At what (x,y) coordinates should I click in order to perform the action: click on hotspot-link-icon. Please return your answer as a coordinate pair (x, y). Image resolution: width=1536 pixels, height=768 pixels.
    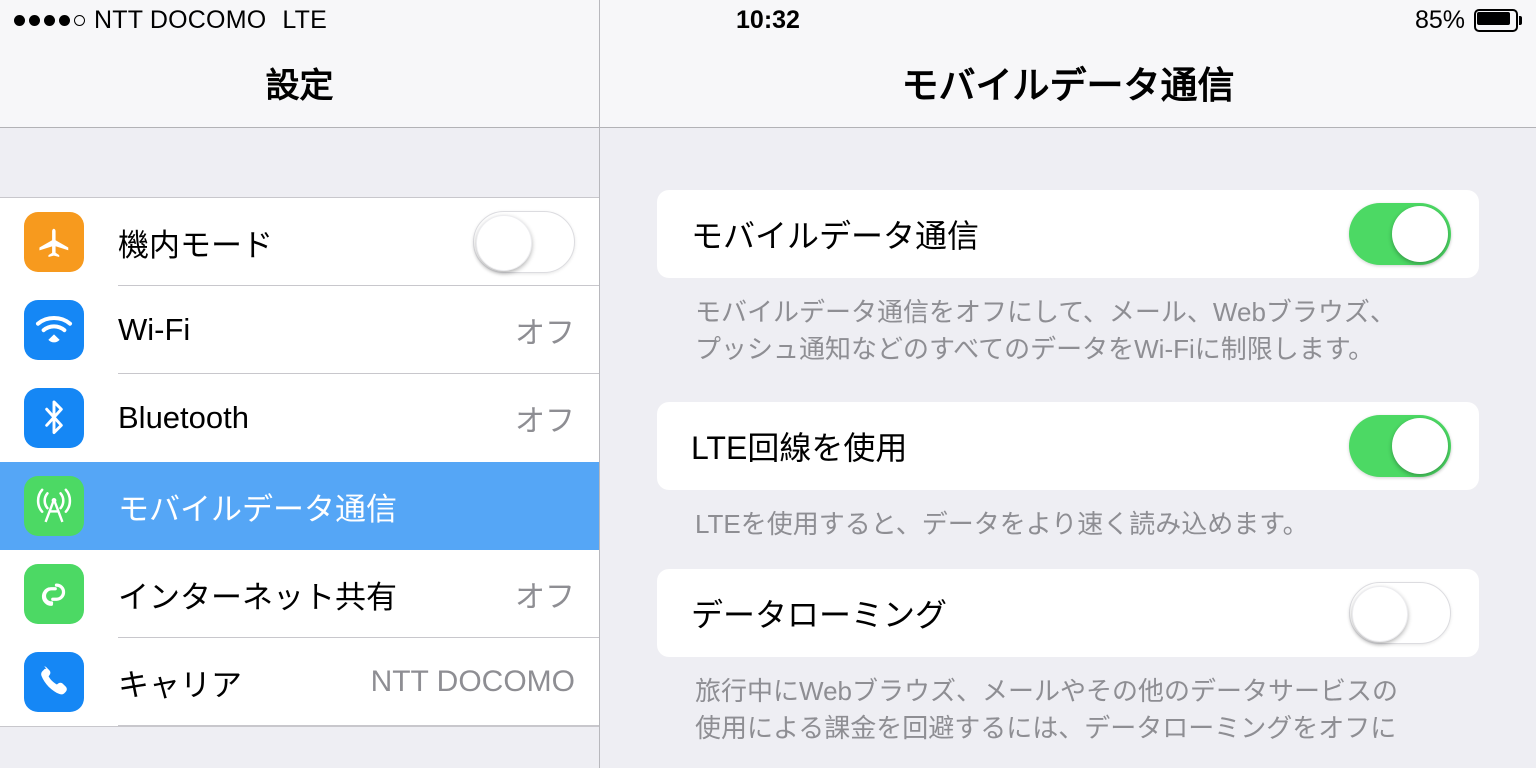
    Looking at the image, I should click on (54, 594).